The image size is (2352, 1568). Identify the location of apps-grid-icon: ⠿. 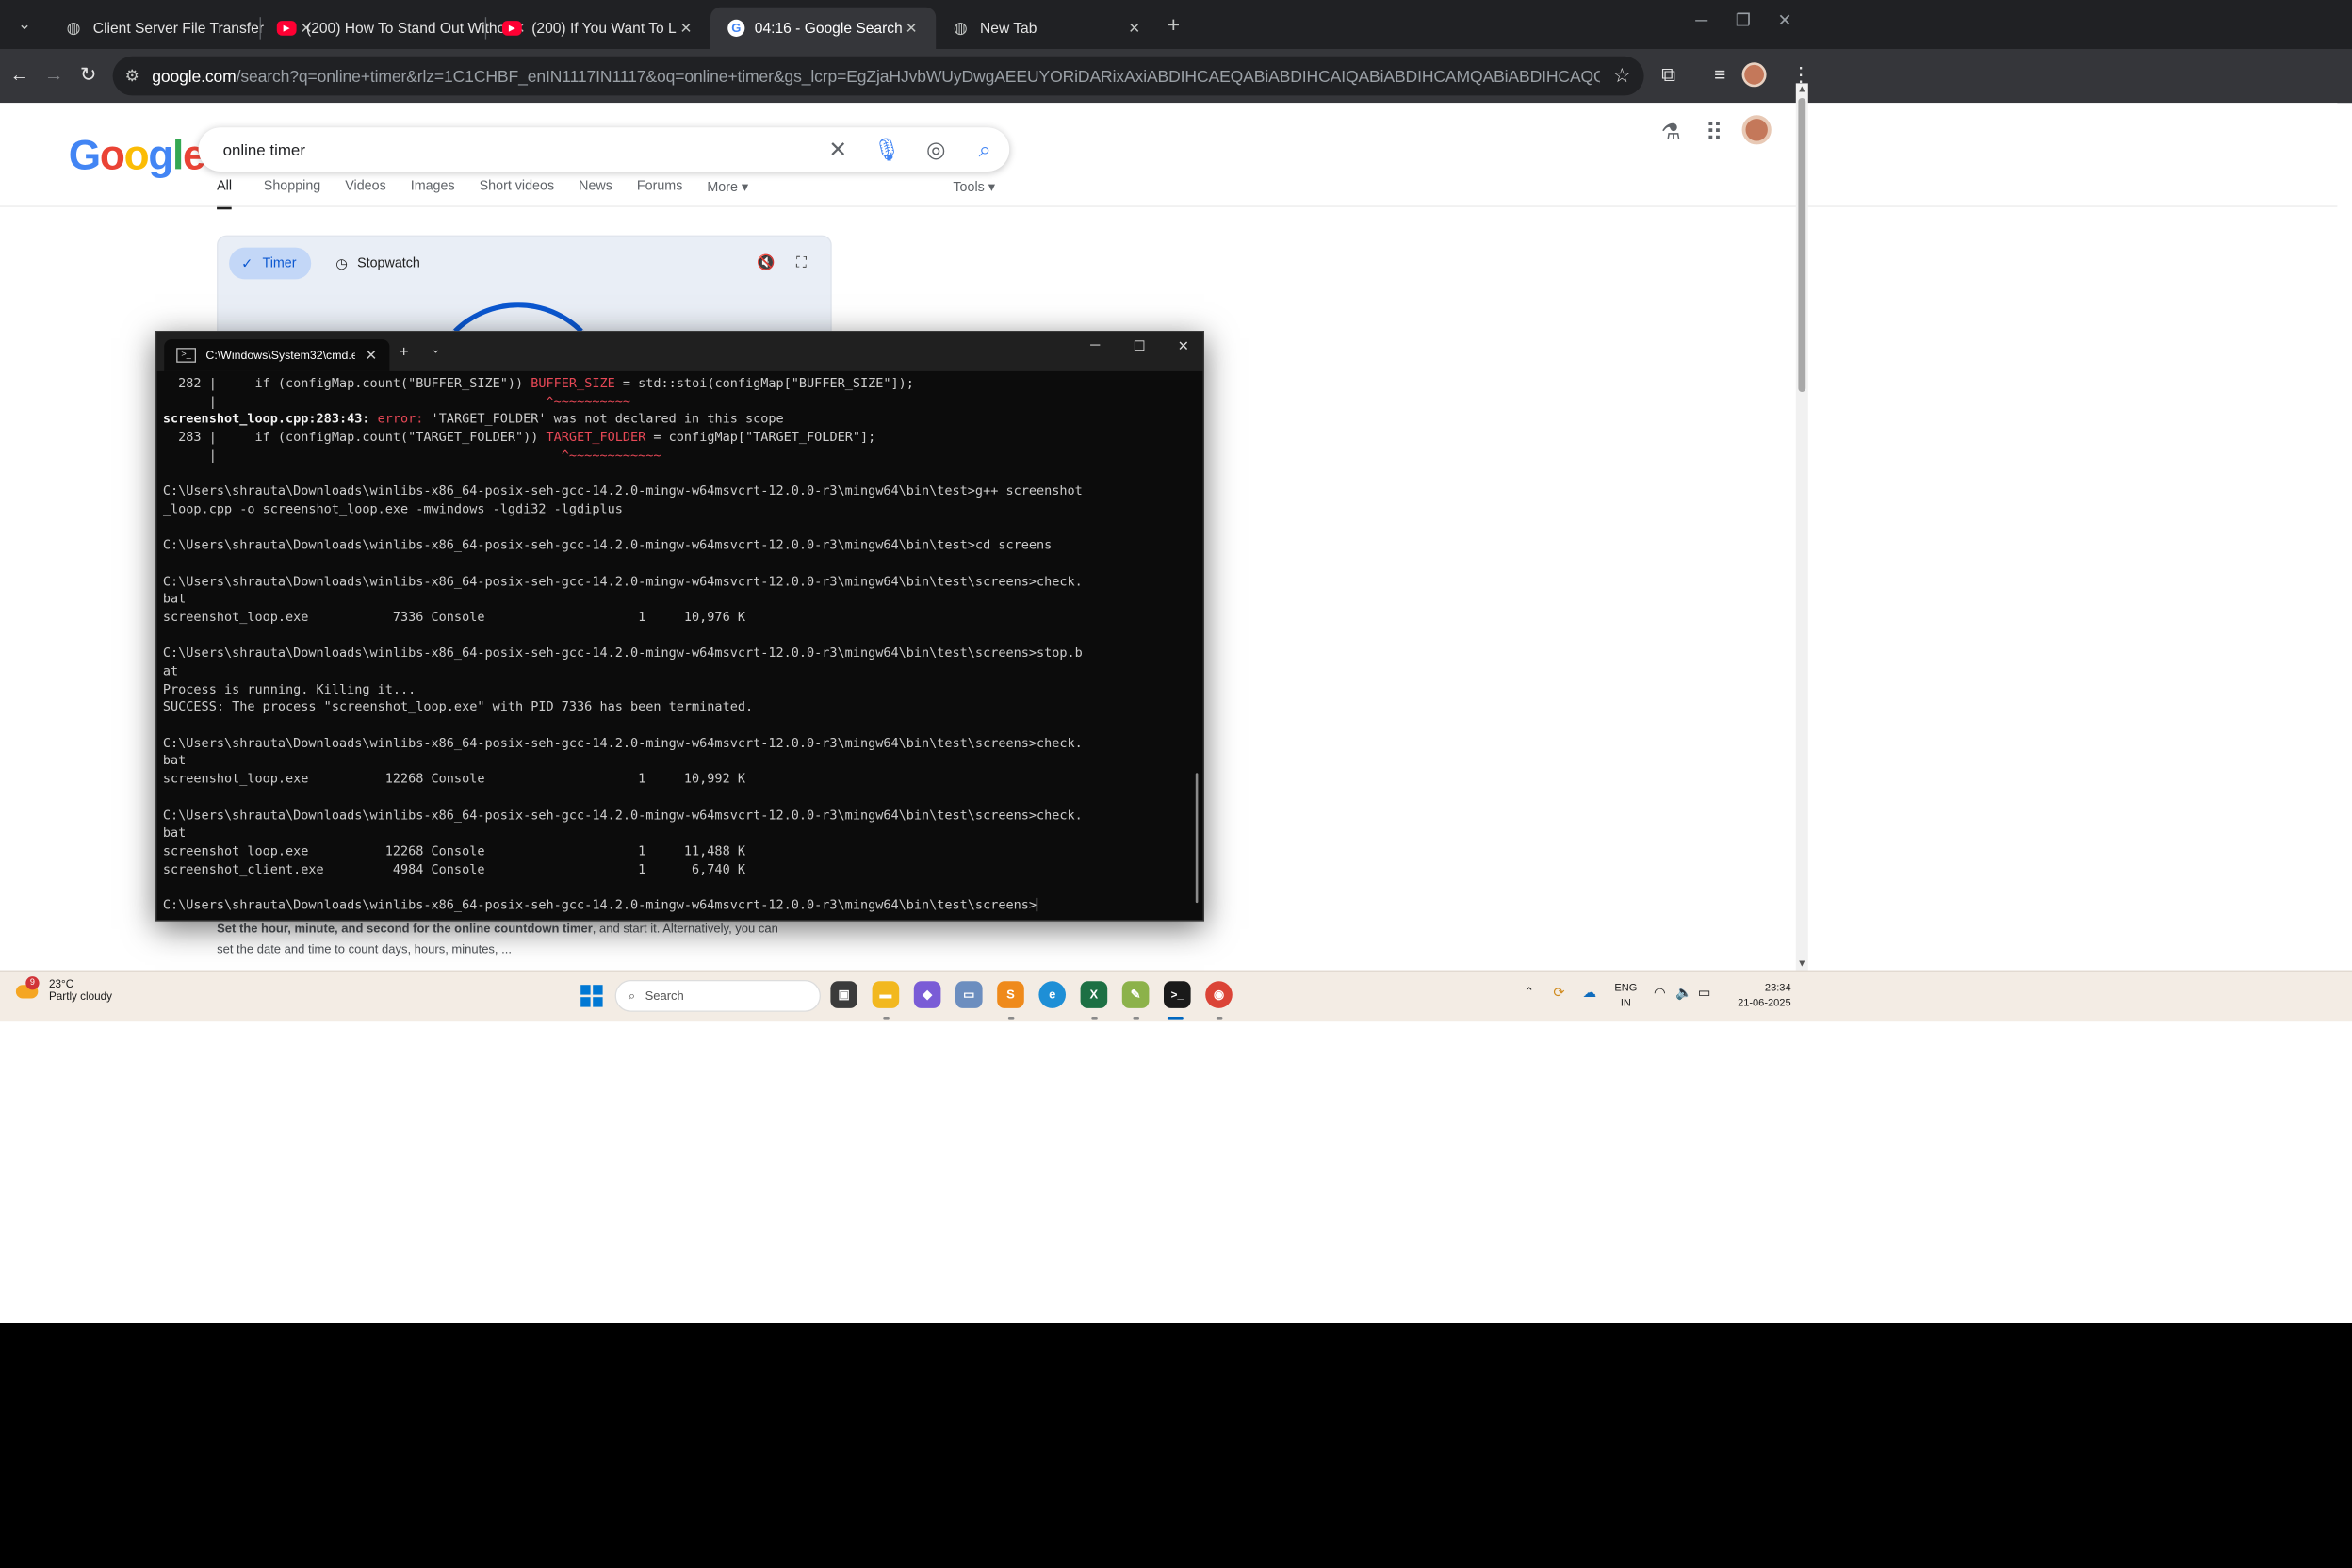
(1714, 133).